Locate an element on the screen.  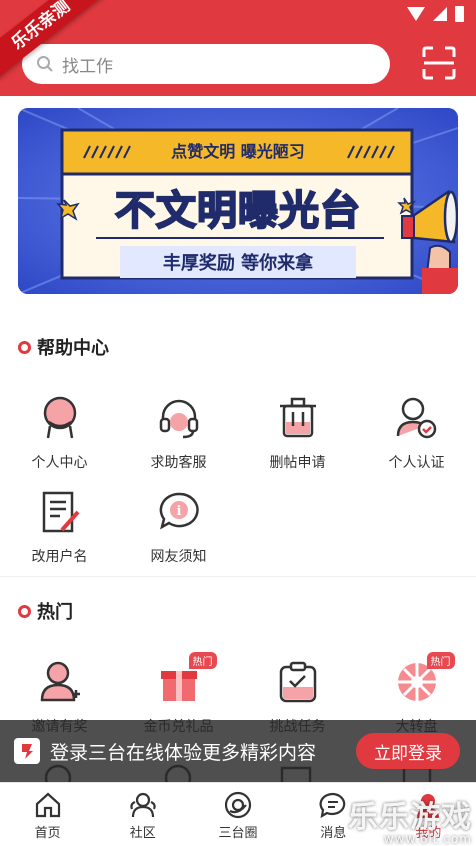
gift-icon: 热门 is located at coordinates (186, 679).